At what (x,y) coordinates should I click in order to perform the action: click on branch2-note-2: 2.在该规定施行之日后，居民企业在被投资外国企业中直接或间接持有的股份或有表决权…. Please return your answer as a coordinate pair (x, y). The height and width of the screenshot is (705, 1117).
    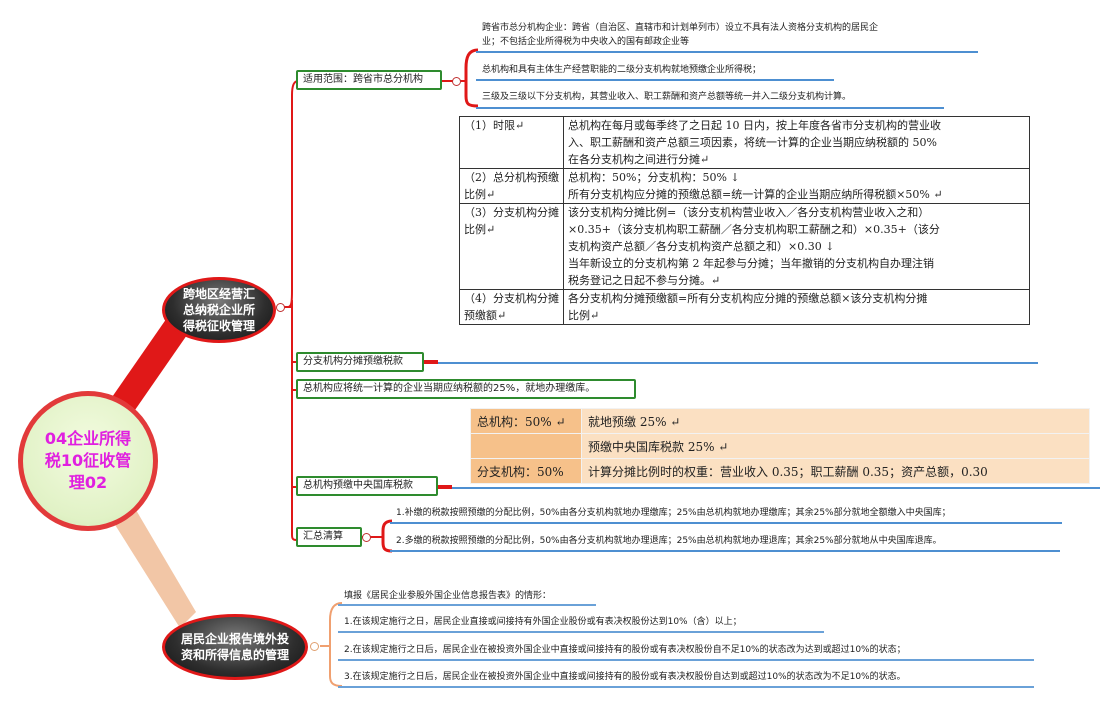
    Looking at the image, I should click on (625, 650).